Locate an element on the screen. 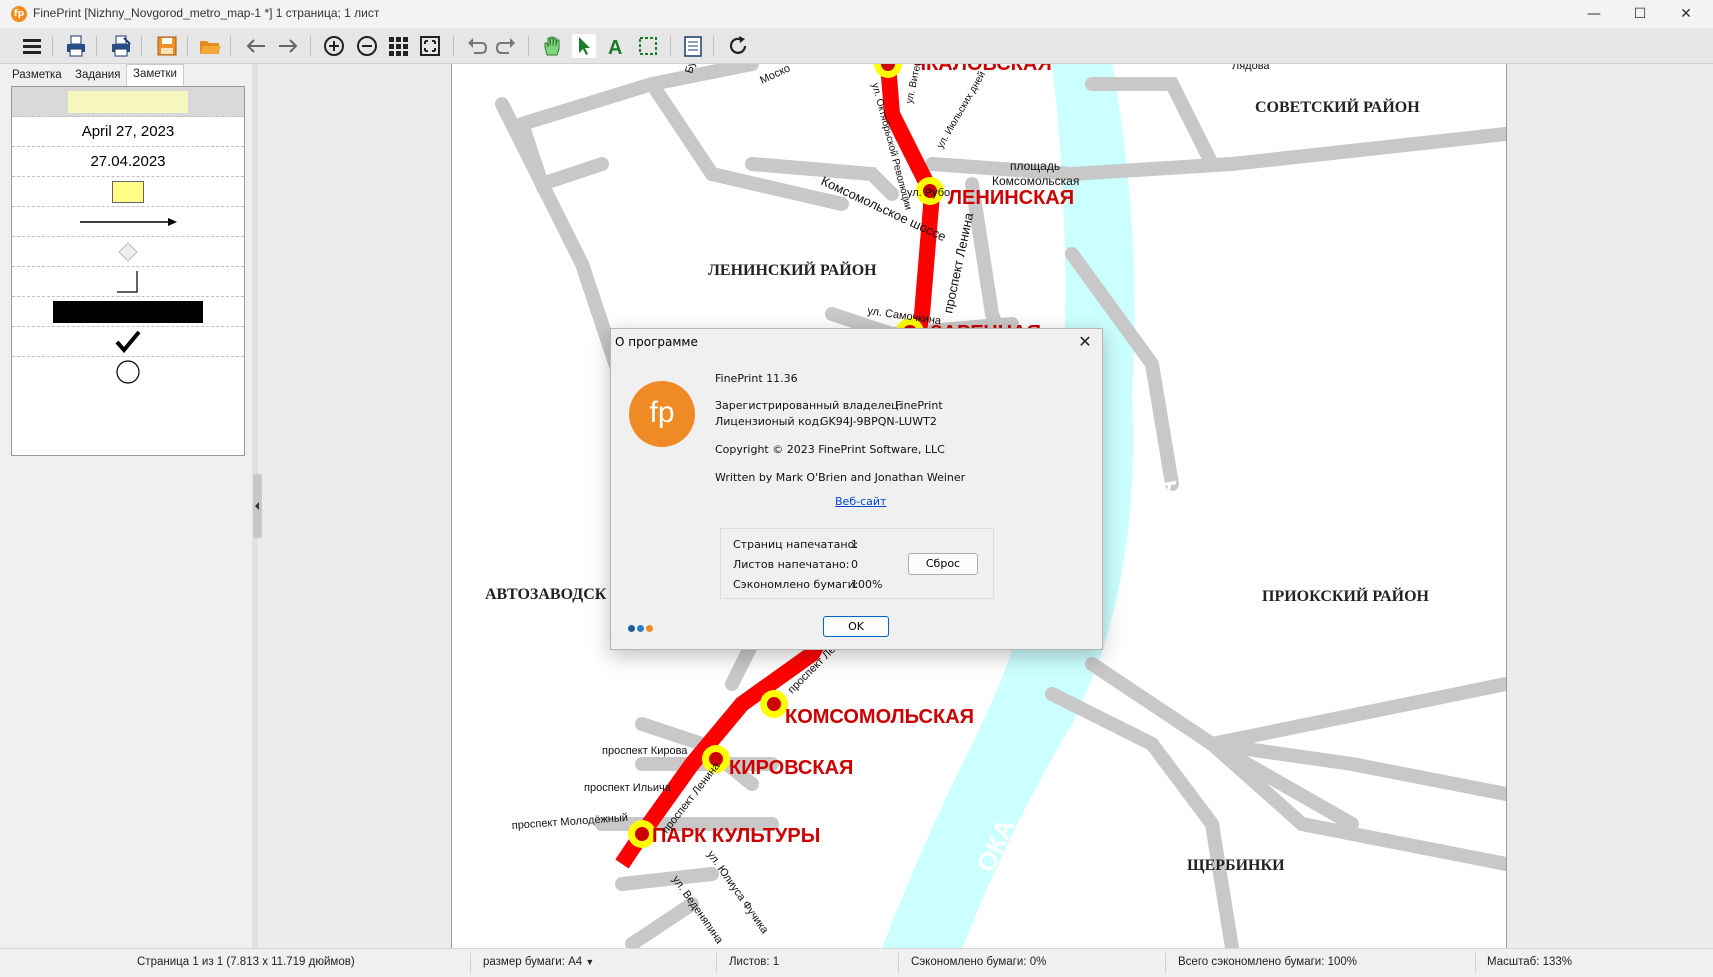 This screenshot has height=977, width=1713. maximize-button: ☐ is located at coordinates (1640, 14).